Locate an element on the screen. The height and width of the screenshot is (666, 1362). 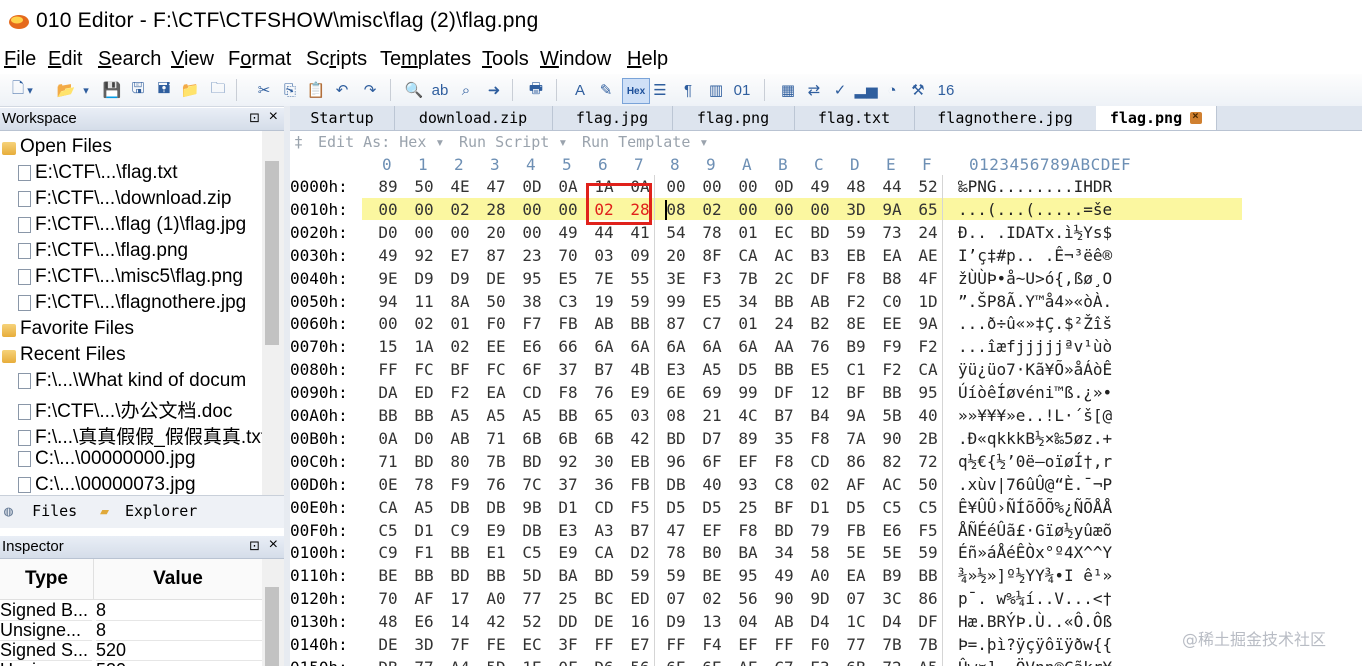
hex-byte: 3C is located at coordinates (892, 598).